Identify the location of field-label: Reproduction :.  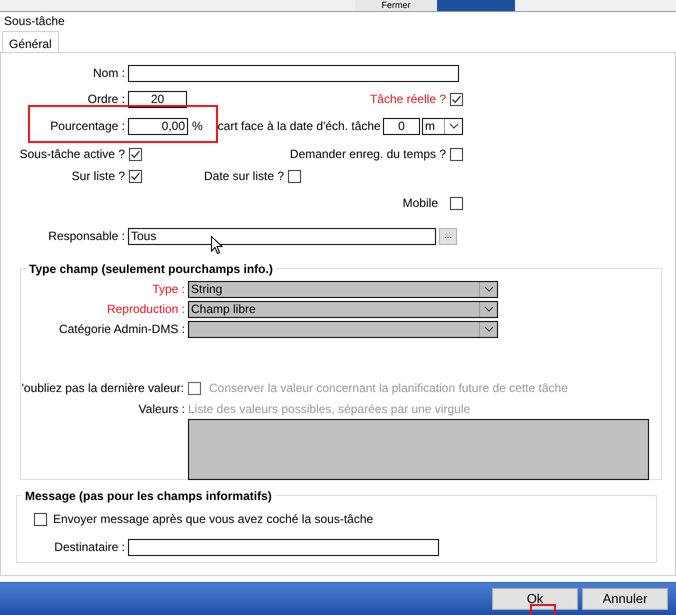
(146, 309).